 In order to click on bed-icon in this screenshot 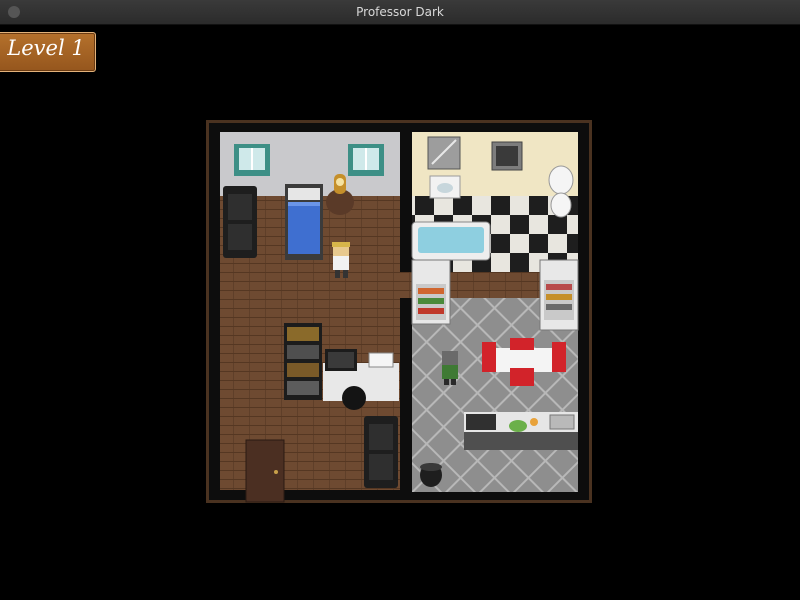, I will do `click(304, 222)`.